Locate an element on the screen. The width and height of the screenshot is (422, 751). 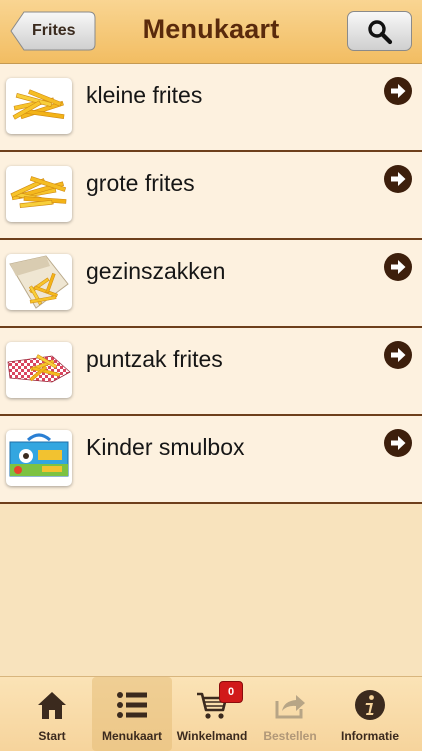
list-item-label: Kinder smulbox is located at coordinates (165, 447).